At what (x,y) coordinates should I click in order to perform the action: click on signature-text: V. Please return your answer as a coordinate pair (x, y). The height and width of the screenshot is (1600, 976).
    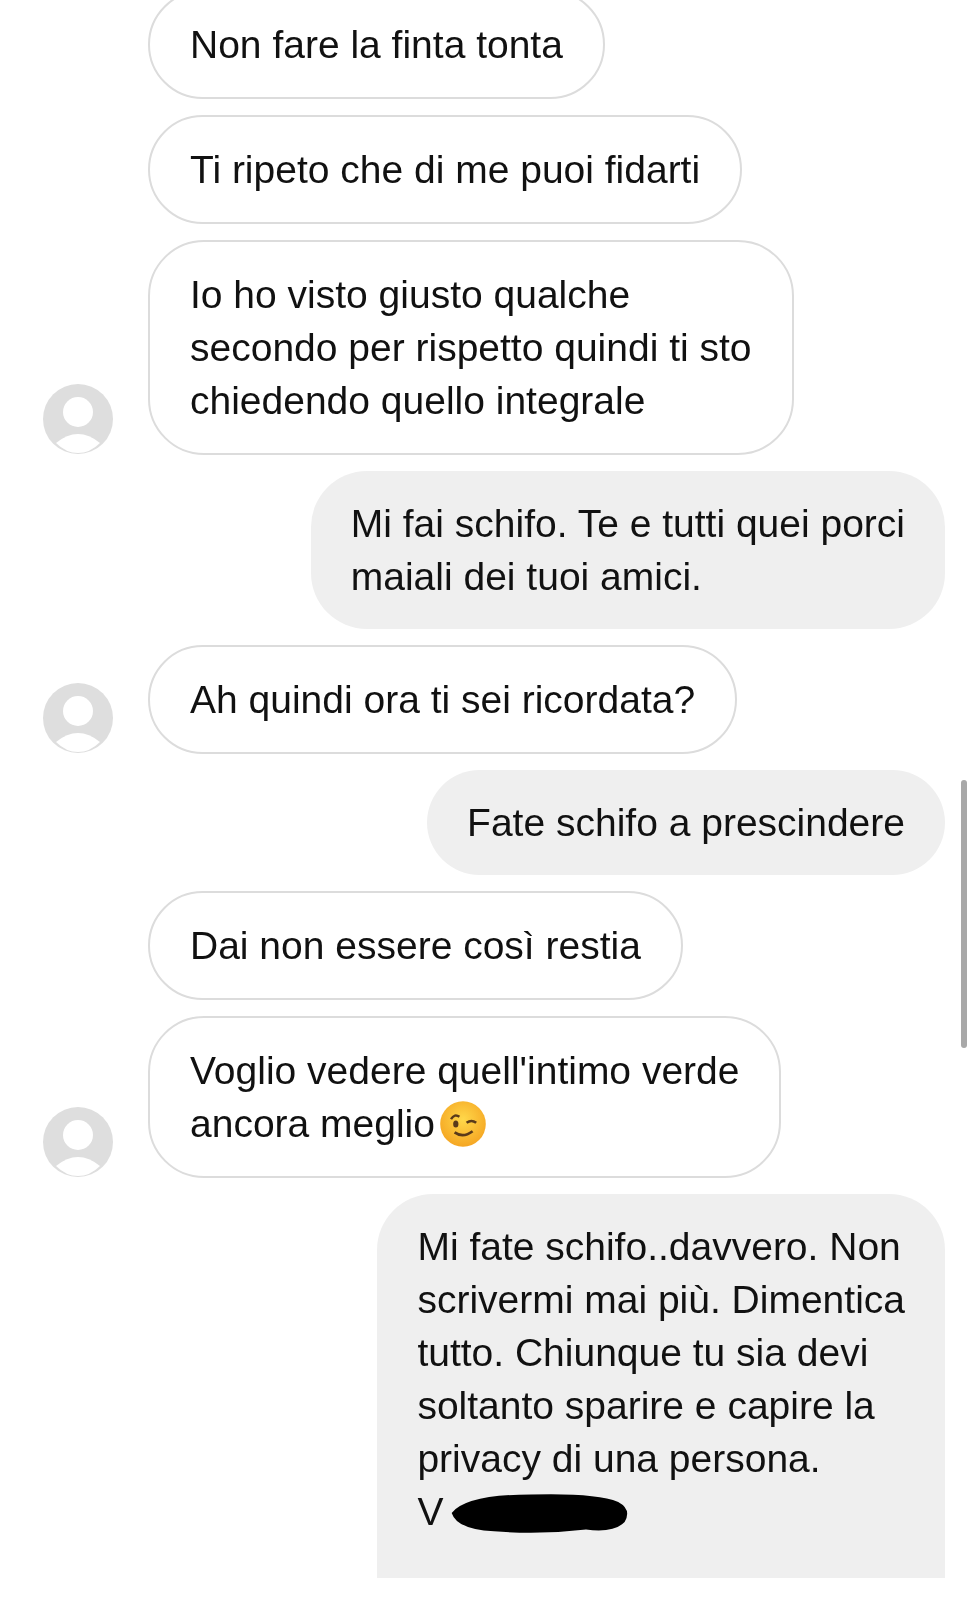
    Looking at the image, I should click on (430, 1512).